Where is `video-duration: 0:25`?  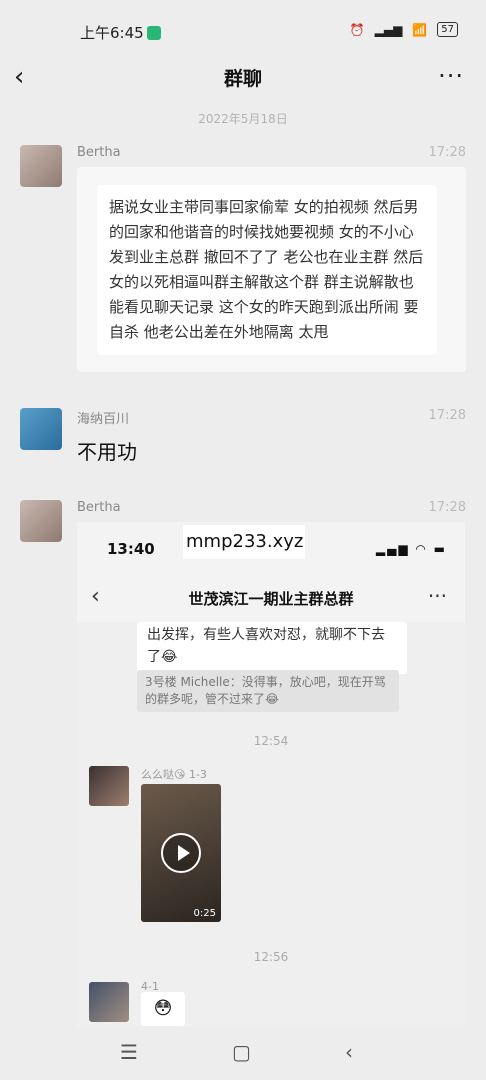 video-duration: 0:25 is located at coordinates (204, 913).